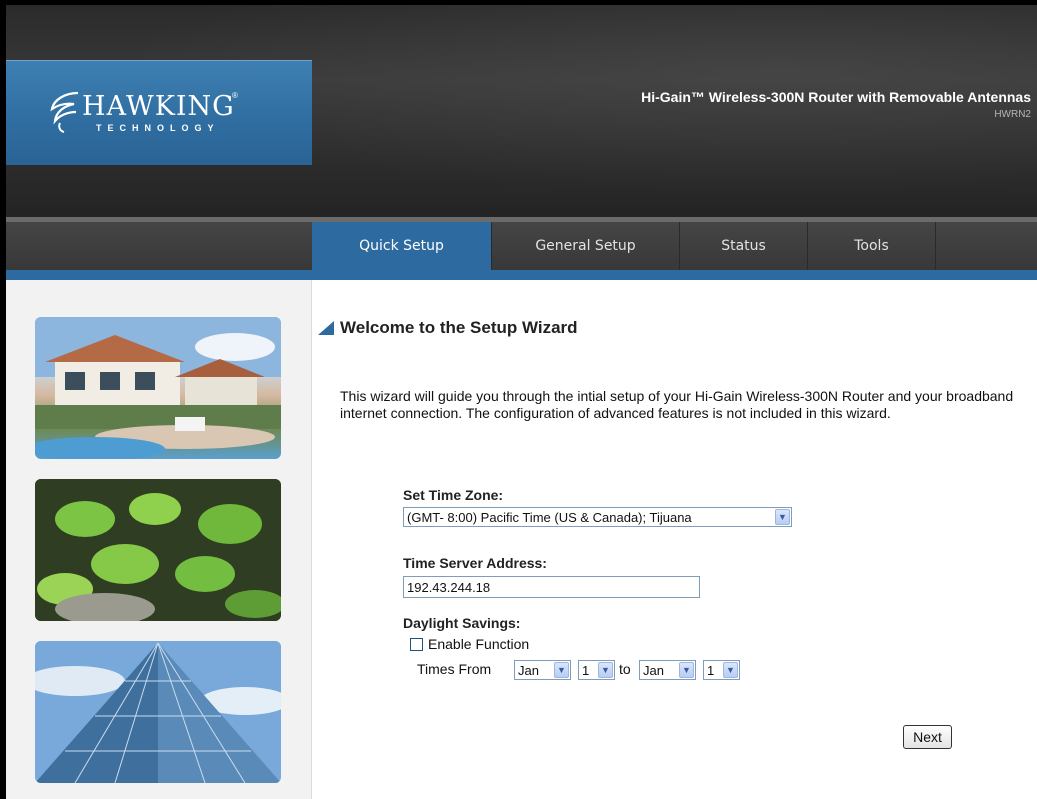 This screenshot has height=799, width=1037. I want to click on tab-label: Status, so click(743, 246).